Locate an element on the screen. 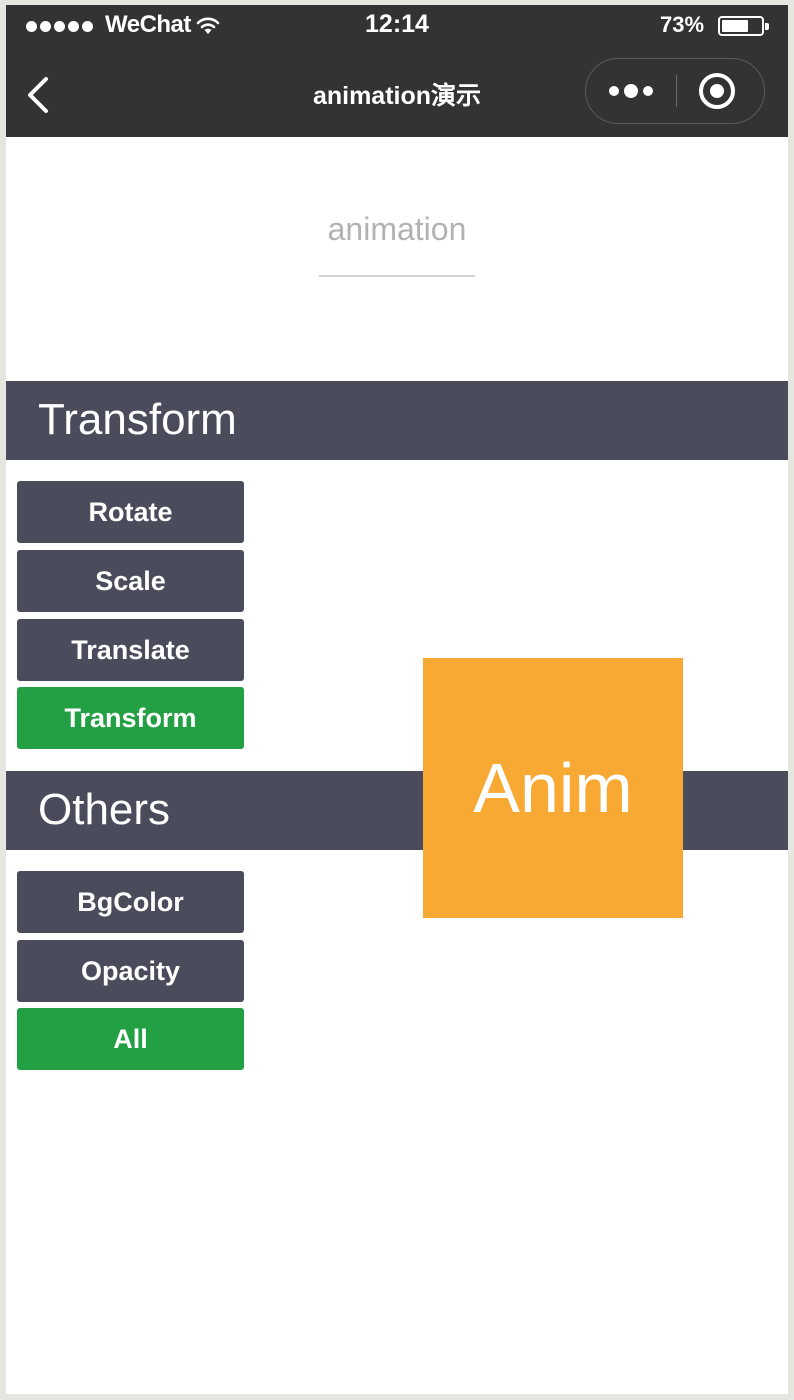  page-heading: animation is located at coordinates (397, 229).